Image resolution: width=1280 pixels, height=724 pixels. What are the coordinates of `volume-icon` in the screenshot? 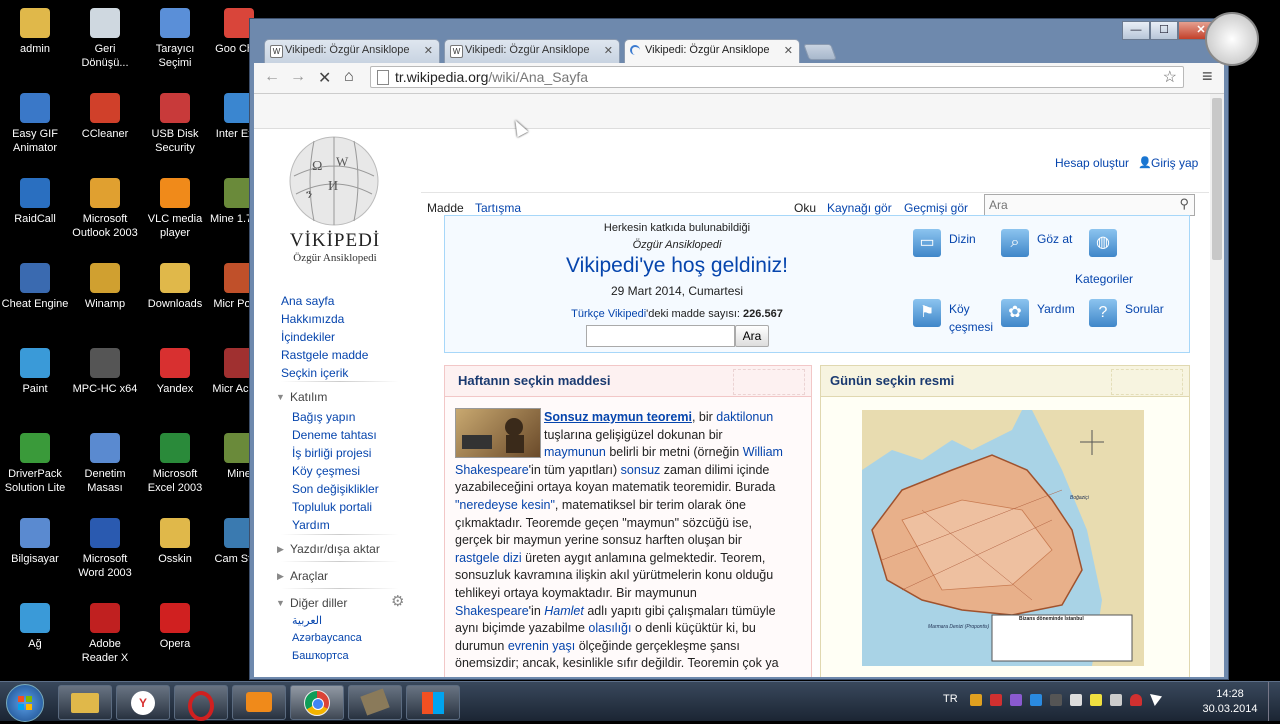 It's located at (1116, 700).